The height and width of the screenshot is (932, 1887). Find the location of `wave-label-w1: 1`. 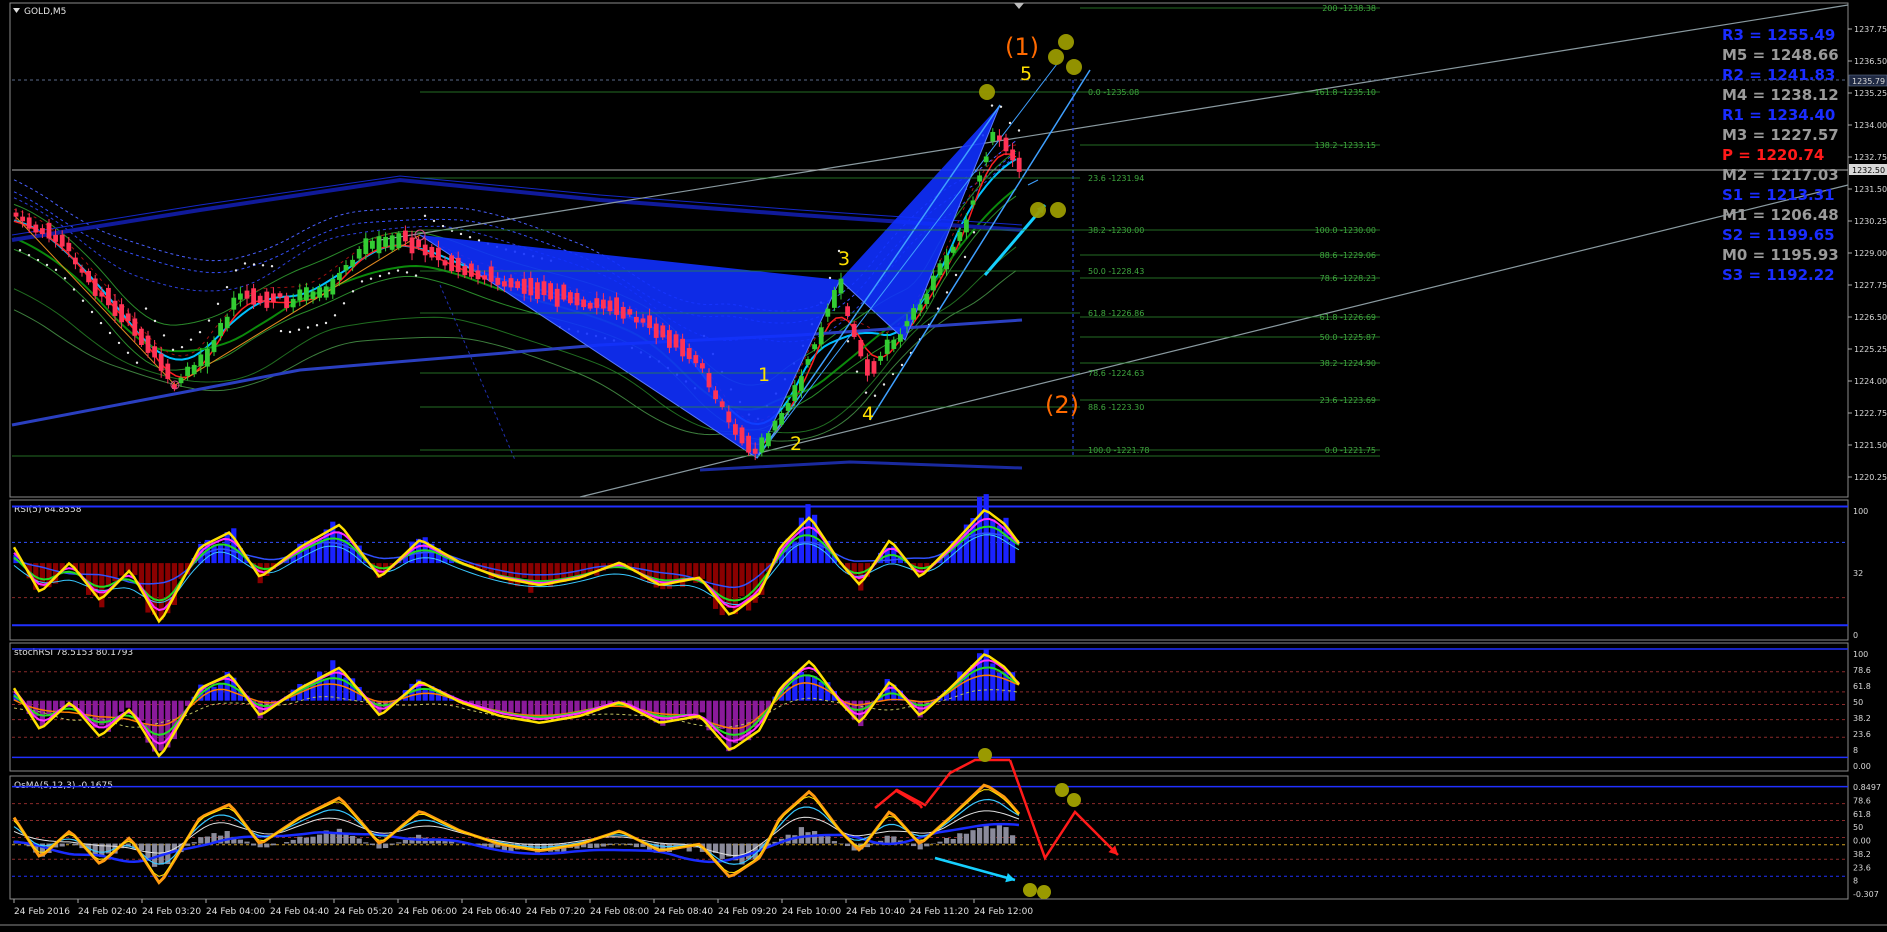

wave-label-w1: 1 is located at coordinates (764, 375).